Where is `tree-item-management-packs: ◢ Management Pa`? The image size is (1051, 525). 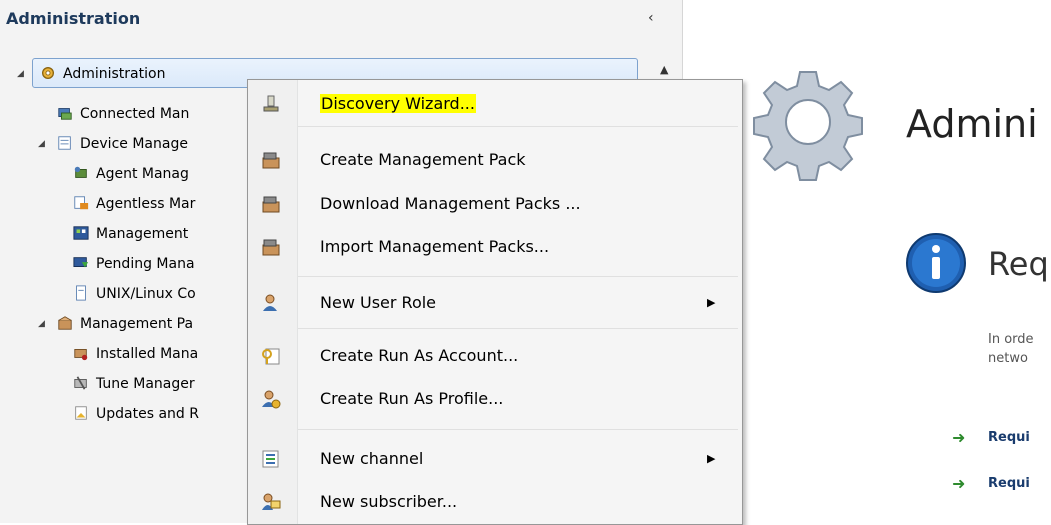
tree-item-management-packs: ◢ Management Pa is located at coordinates (116, 324).